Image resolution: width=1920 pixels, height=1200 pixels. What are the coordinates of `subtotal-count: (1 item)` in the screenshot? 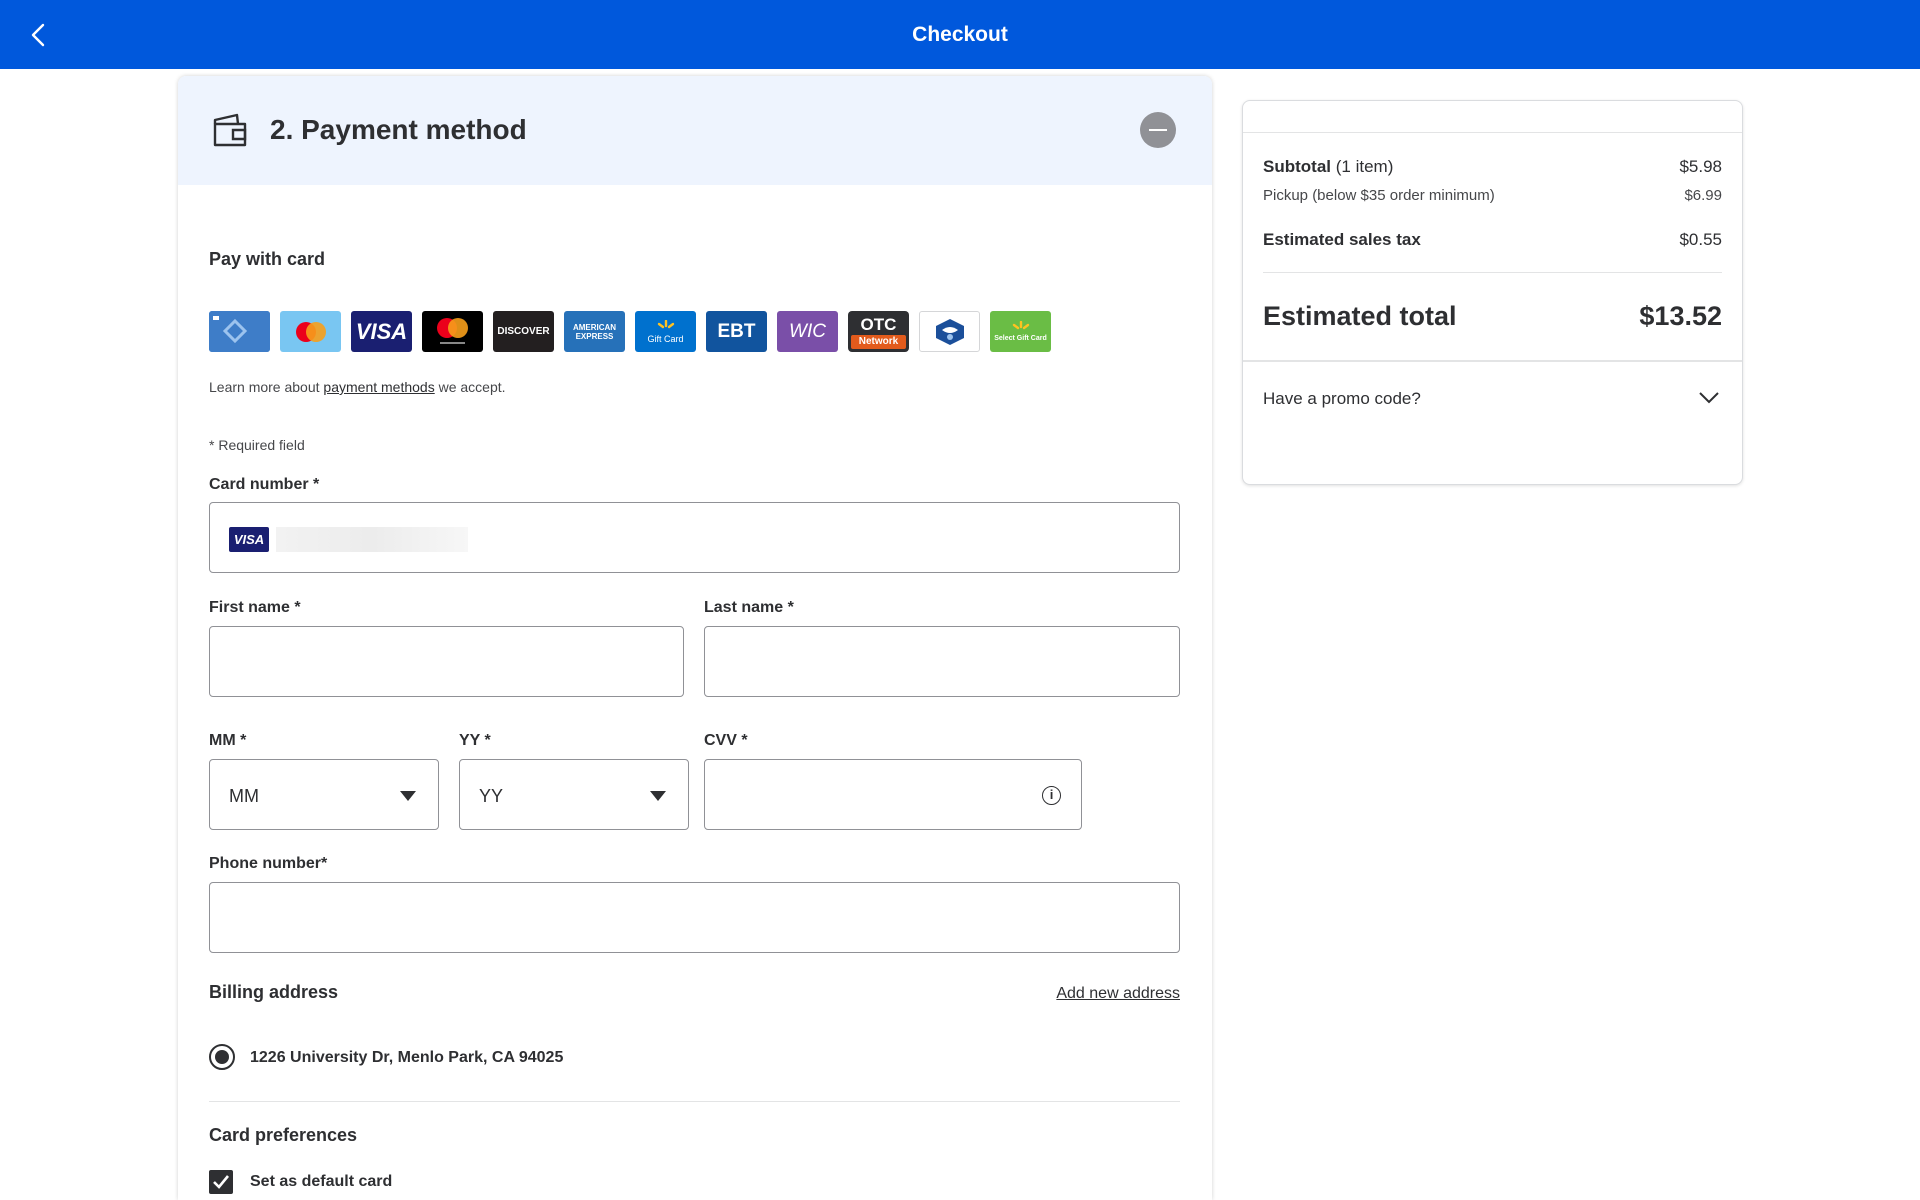 It's located at (1364, 166).